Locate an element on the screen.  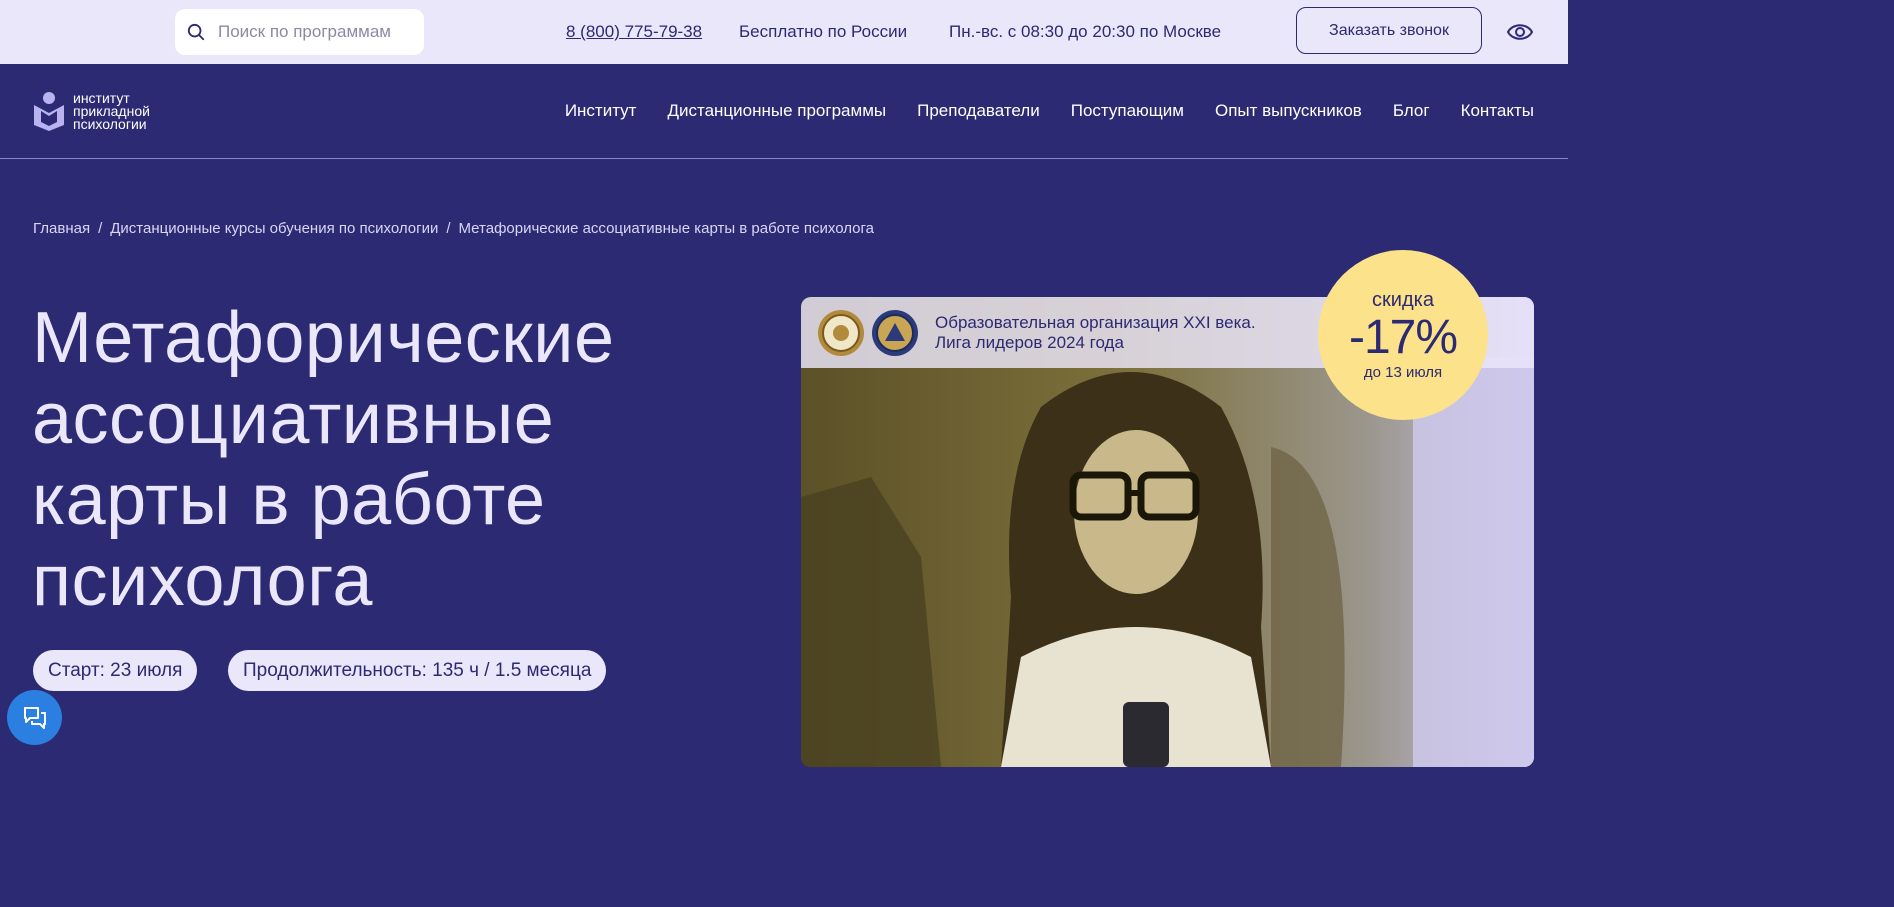
title-line: Метафорические is located at coordinates (323, 338).